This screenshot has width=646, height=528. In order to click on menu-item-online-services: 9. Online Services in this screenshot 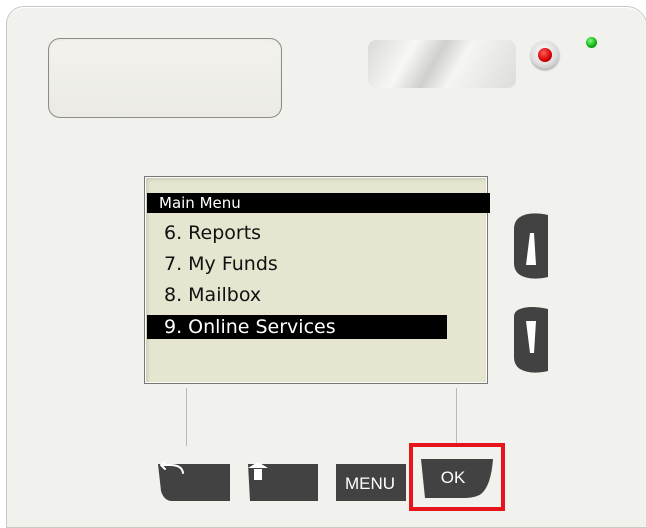, I will do `click(297, 327)`.